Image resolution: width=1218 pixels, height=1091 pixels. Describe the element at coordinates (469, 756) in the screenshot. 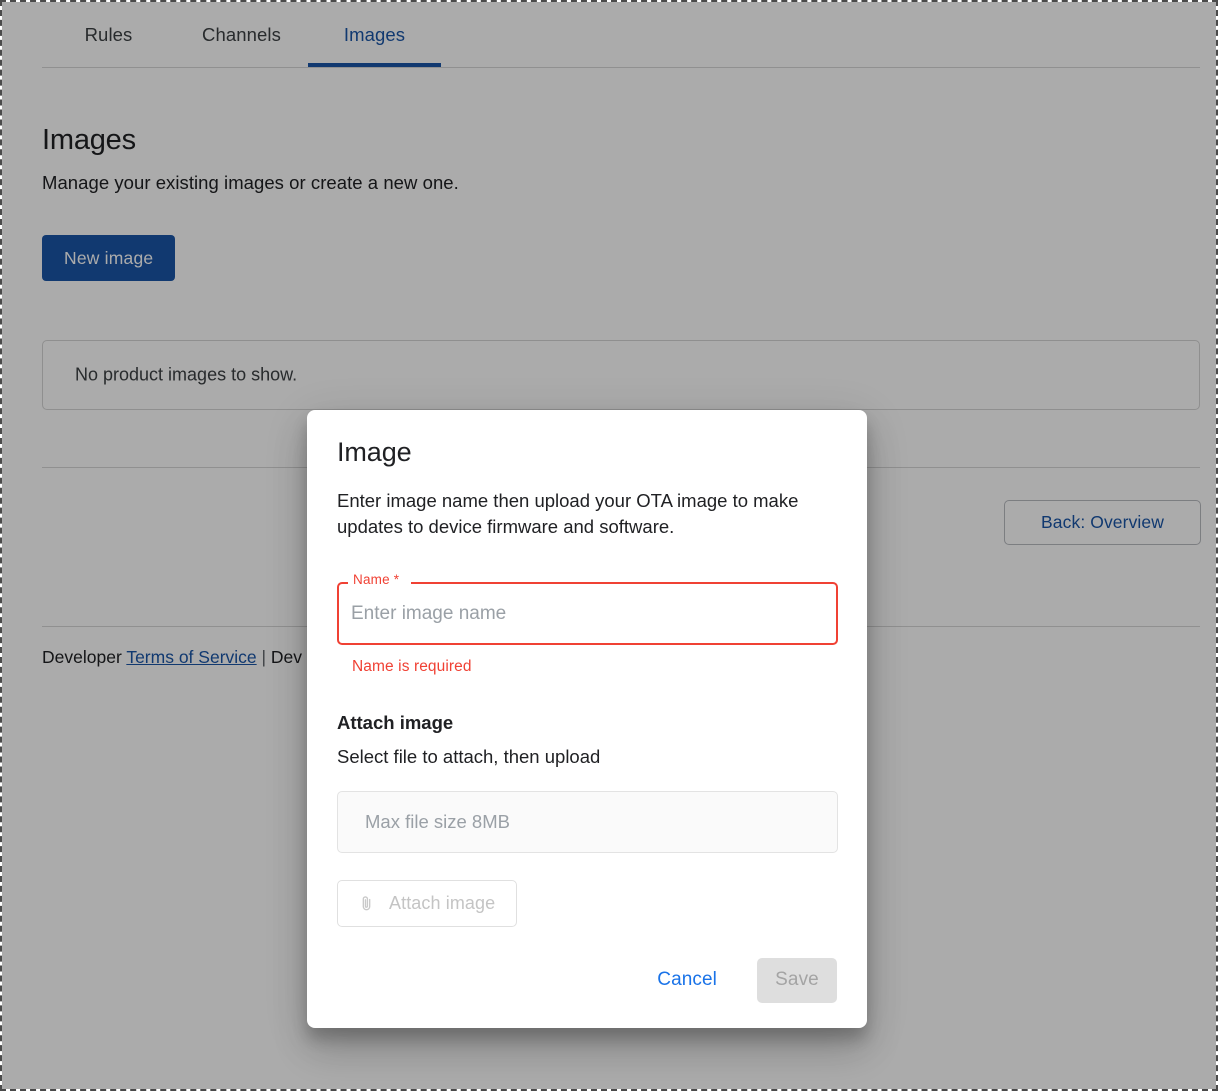

I see `attach-image-subtext: Select file to attach, then upload` at that location.